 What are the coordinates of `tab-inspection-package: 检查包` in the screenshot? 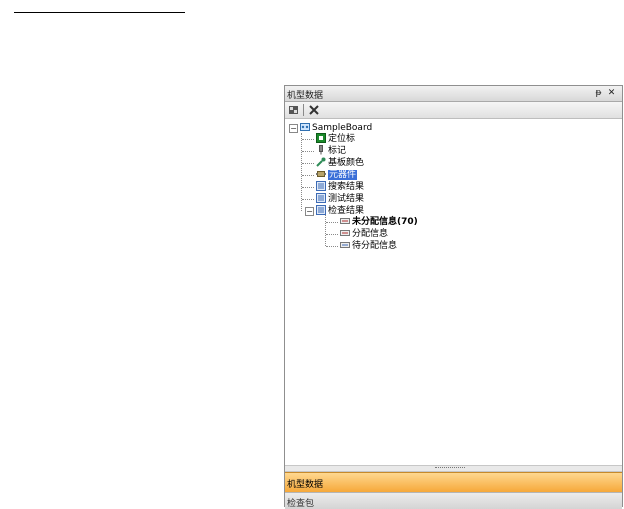 It's located at (453, 500).